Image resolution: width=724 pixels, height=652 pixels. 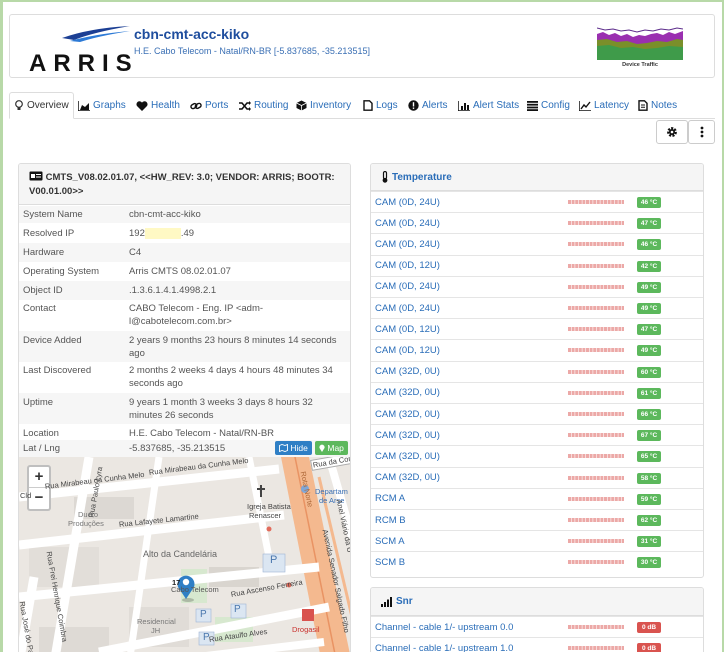 I want to click on temperature-row: CAM (0D, 12U) 49 °C, so click(x=537, y=349).